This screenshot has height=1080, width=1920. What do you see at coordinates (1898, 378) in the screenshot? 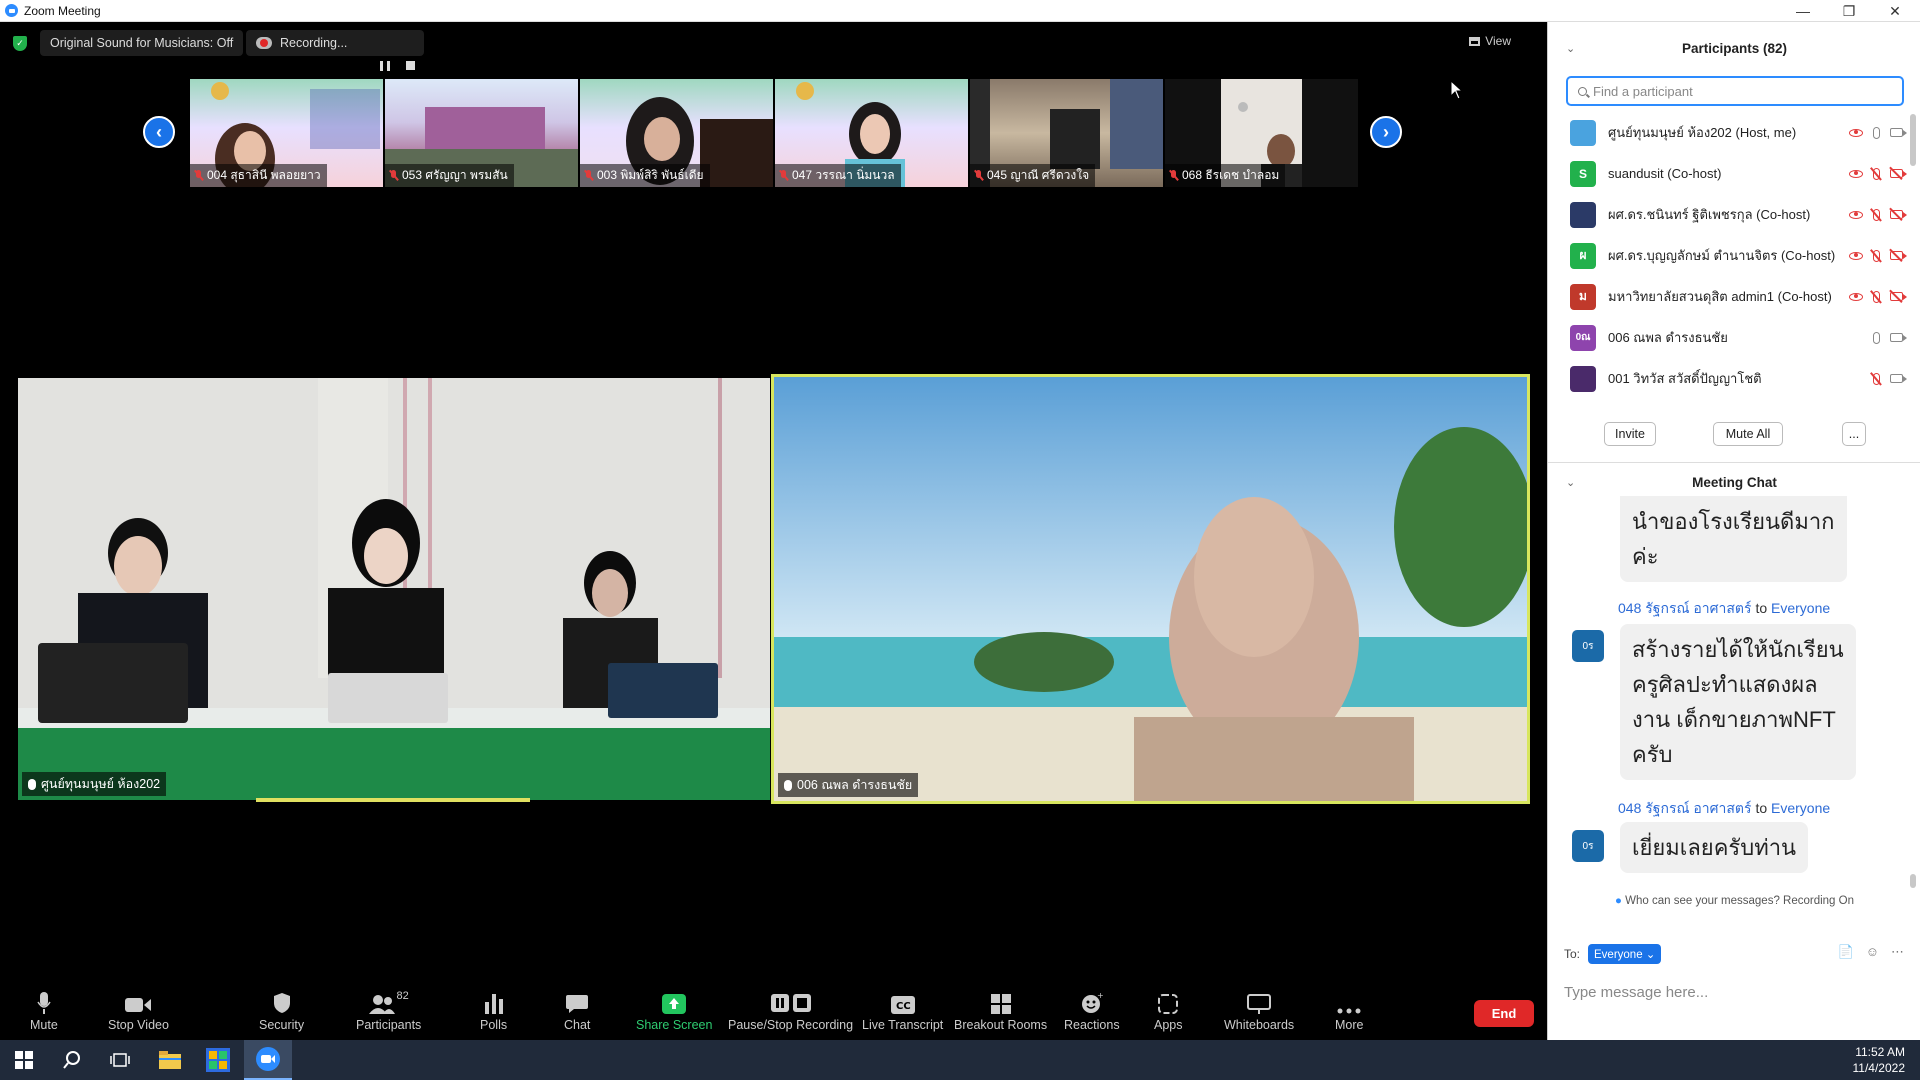
I see `video-camera-icon` at bounding box center [1898, 378].